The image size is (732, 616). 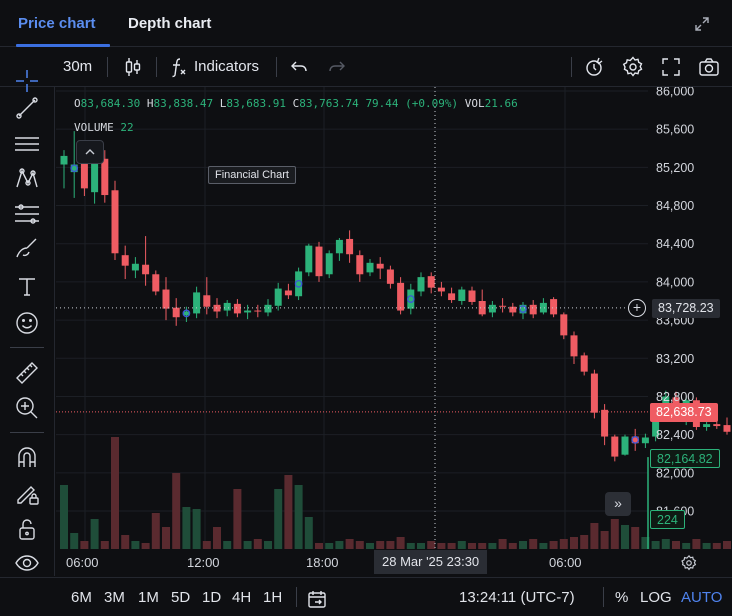 I want to click on crosshair-icon, so click(x=27, y=81).